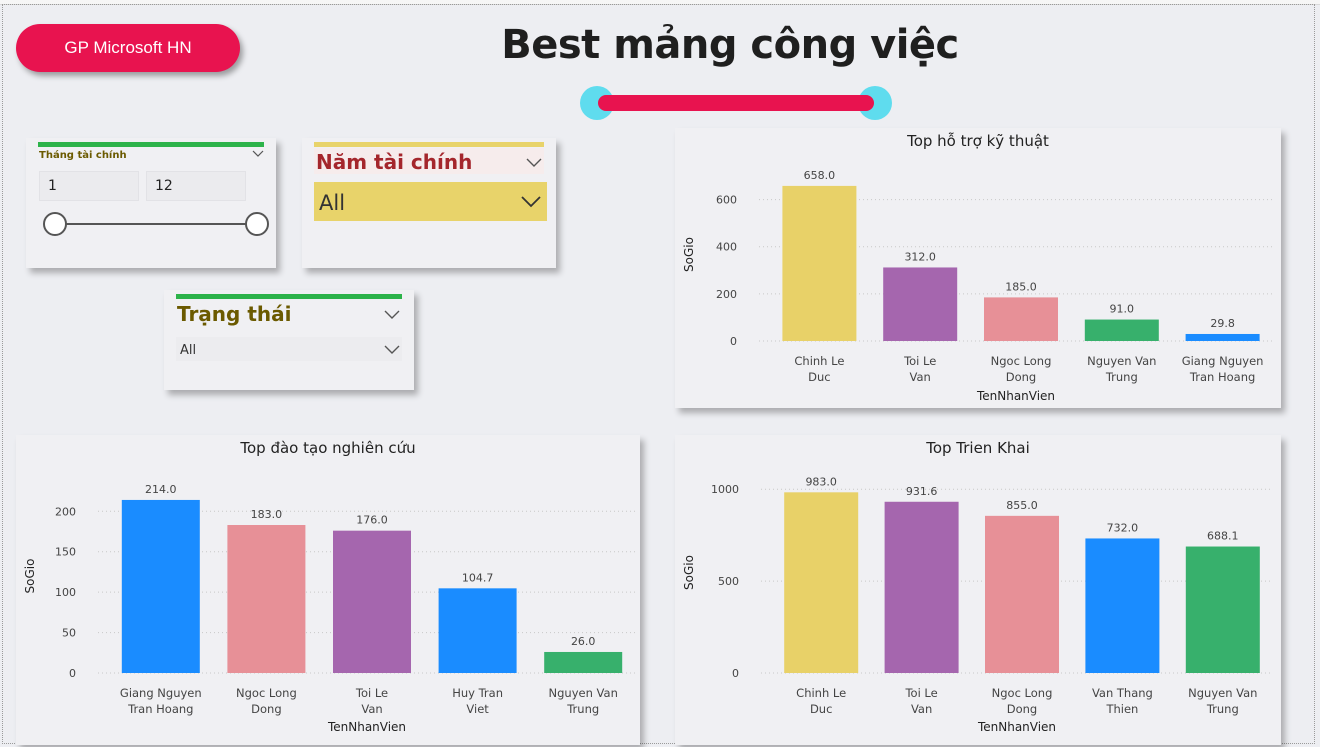 This screenshot has height=747, width=1320. I want to click on month-from-input: 1, so click(89, 186).